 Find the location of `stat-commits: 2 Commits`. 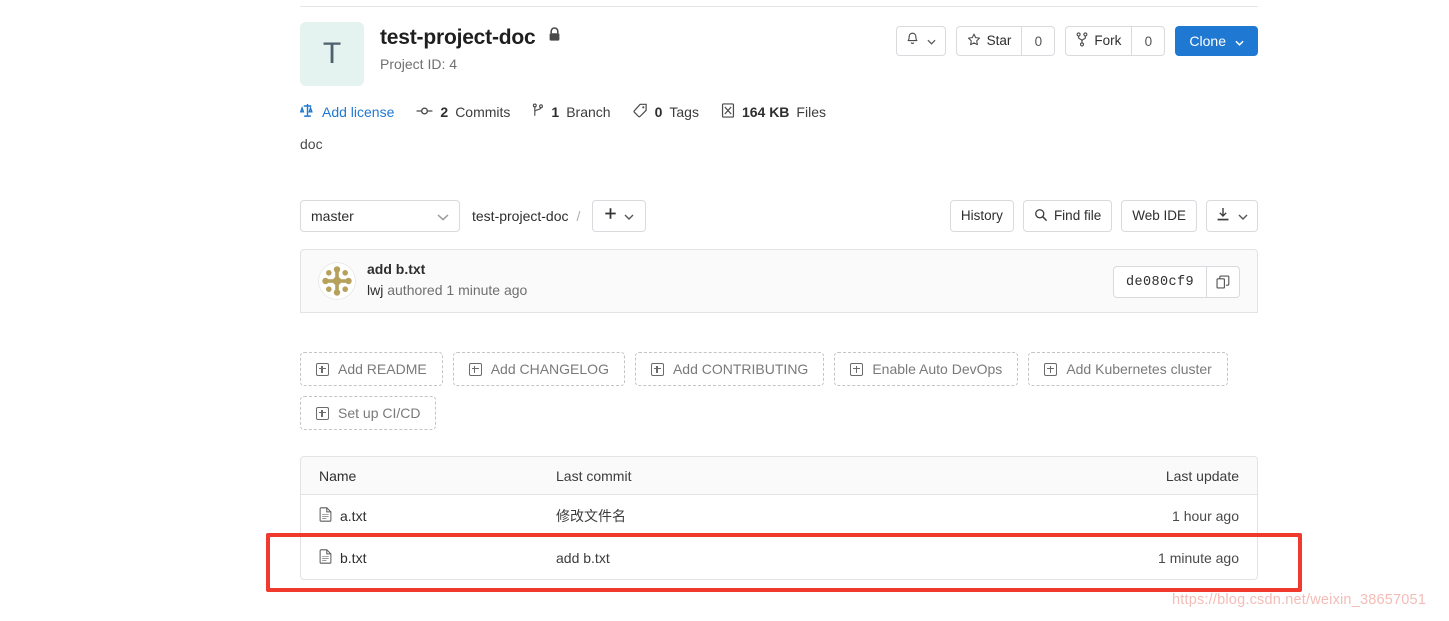

stat-commits: 2 Commits is located at coordinates (463, 112).